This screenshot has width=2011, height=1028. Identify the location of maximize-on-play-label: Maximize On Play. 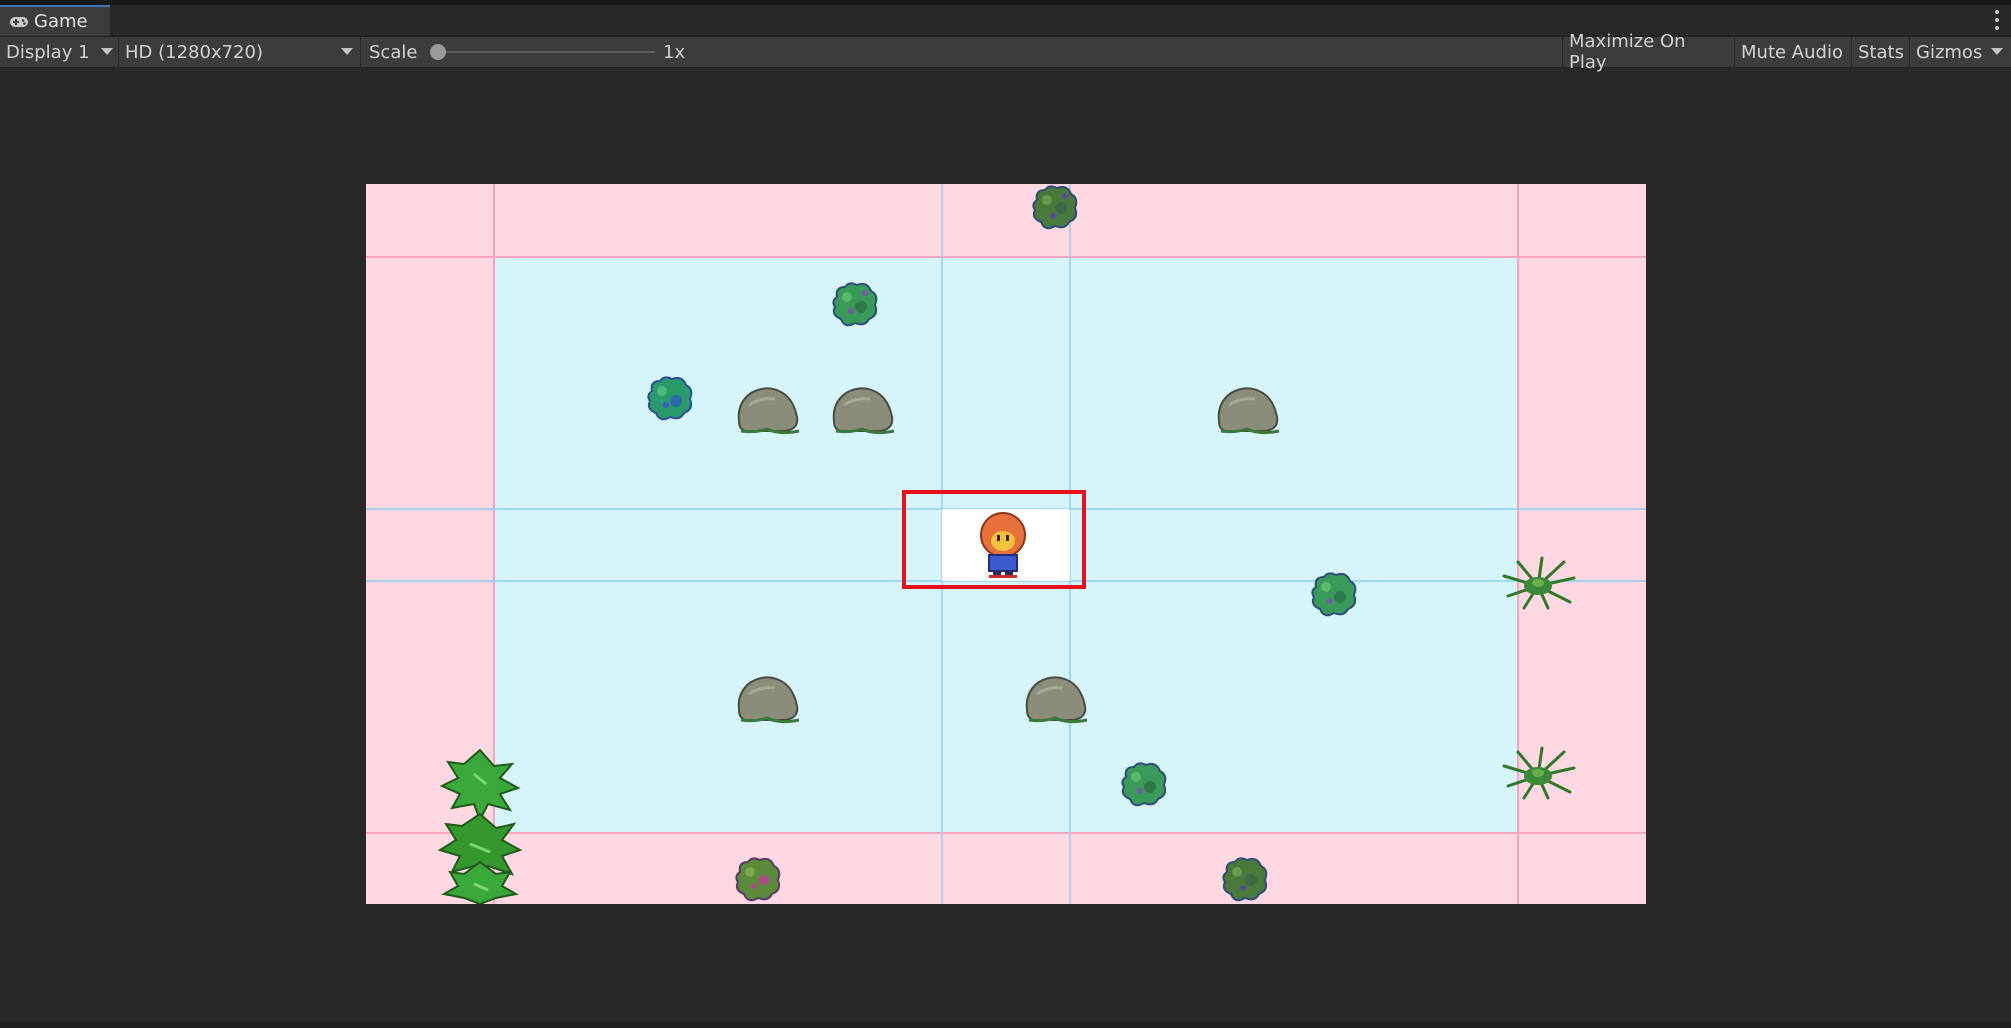
(1627, 52).